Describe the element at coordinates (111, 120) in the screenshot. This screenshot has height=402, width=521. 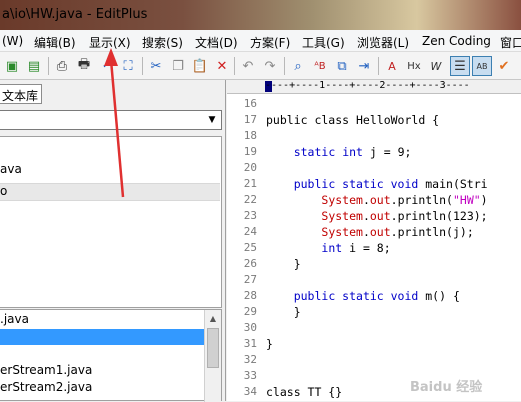
I see `directory-dropdown: ▼` at that location.